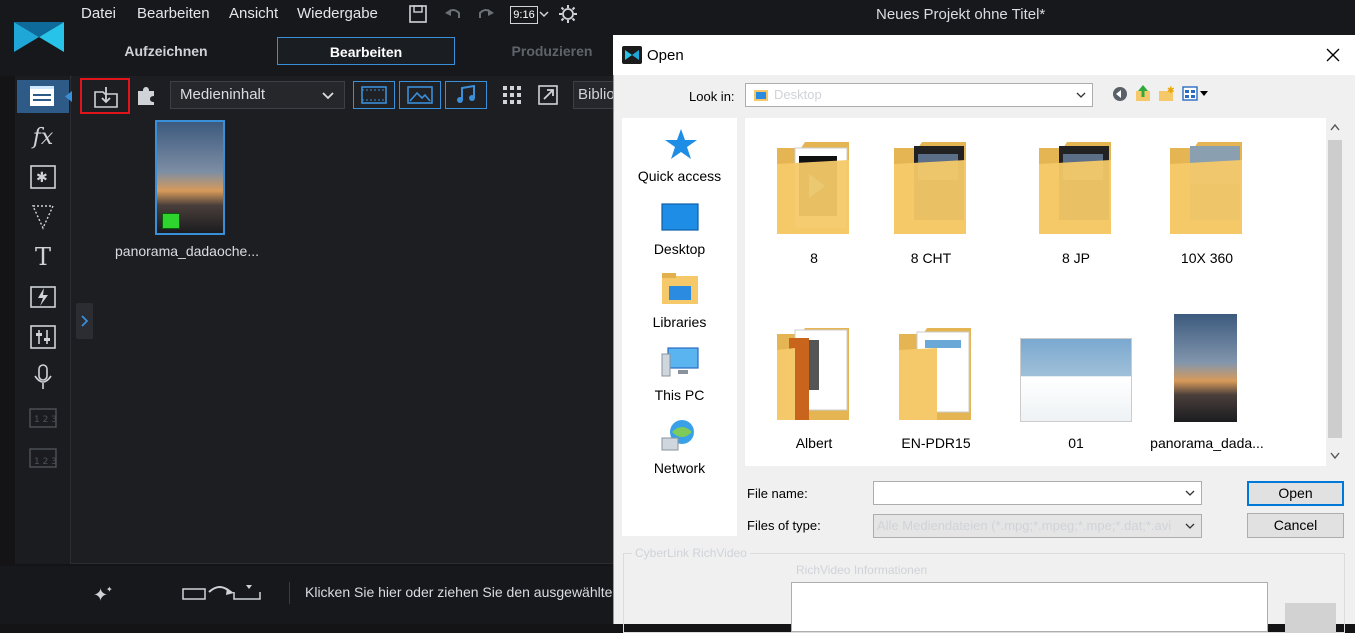  I want to click on folder-item-8-jp: 8 JP, so click(1076, 205).